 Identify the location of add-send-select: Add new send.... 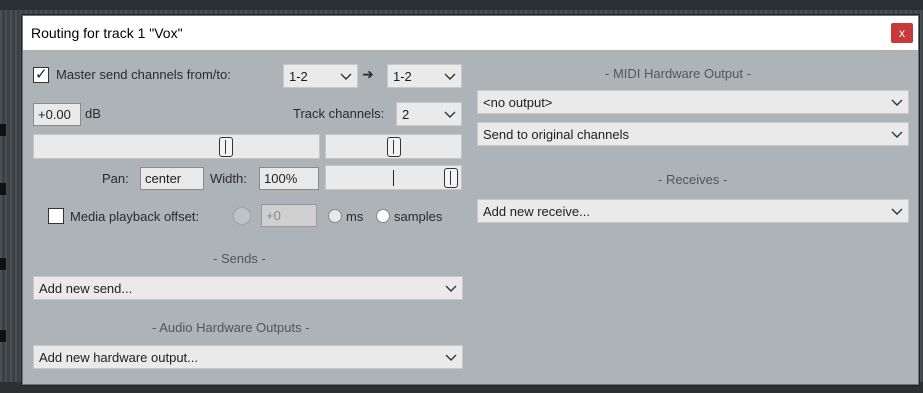
(248, 288).